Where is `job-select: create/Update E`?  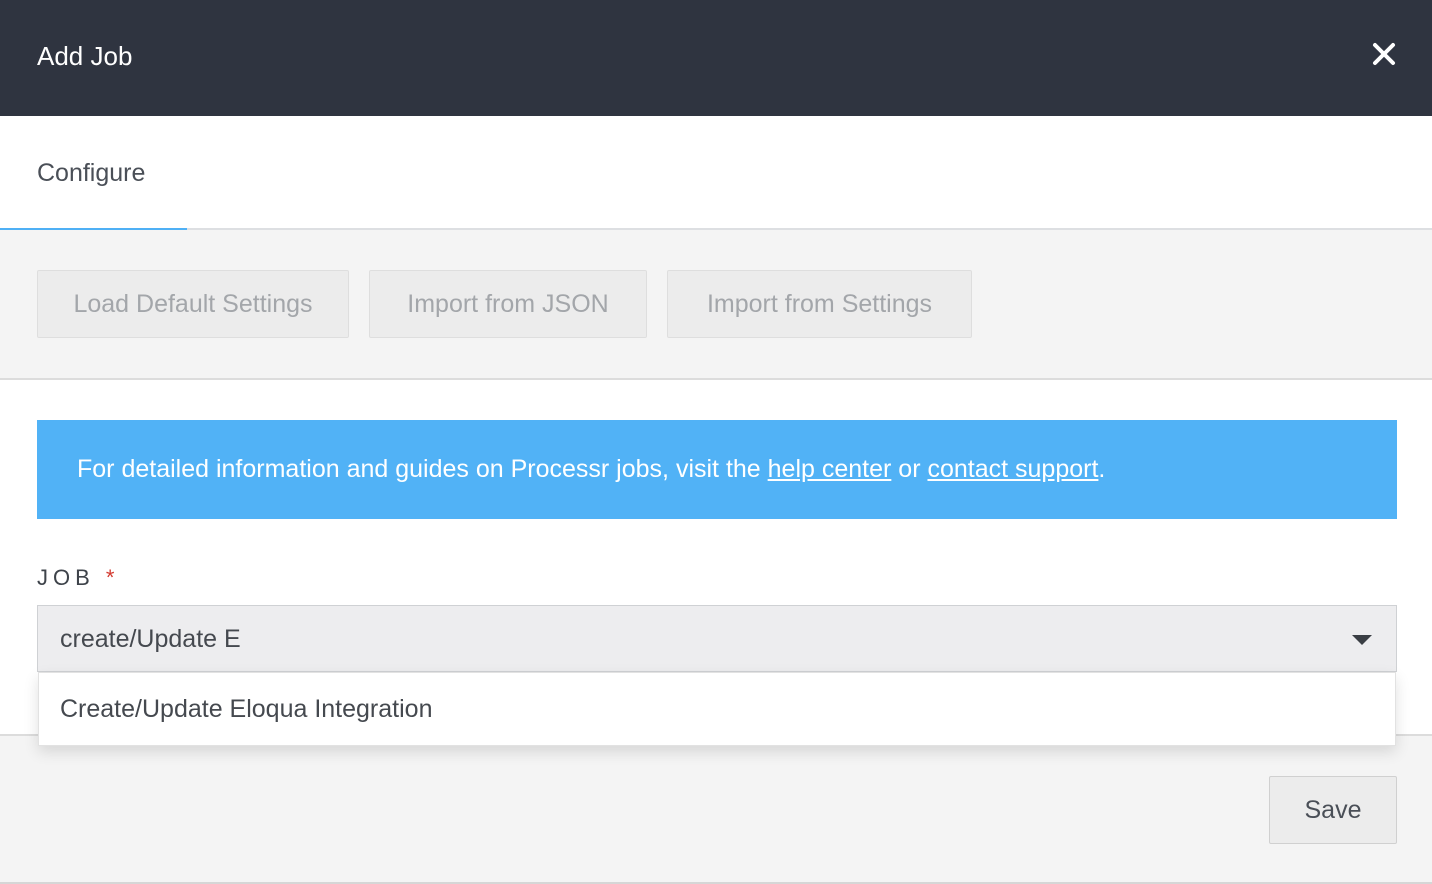
job-select: create/Update E is located at coordinates (717, 638).